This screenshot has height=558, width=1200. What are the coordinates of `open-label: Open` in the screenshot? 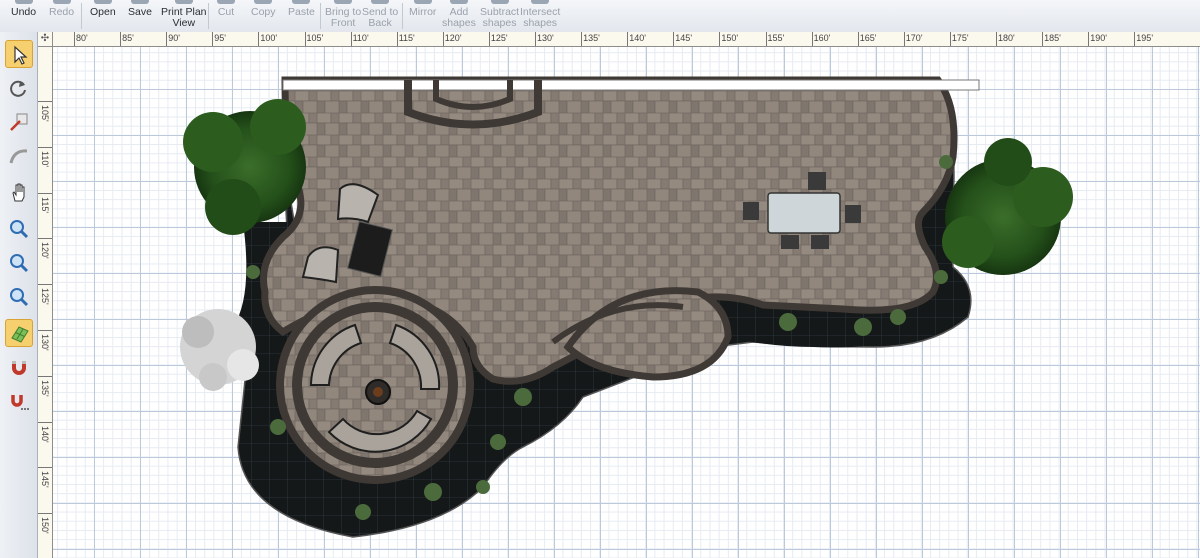 It's located at (103, 12).